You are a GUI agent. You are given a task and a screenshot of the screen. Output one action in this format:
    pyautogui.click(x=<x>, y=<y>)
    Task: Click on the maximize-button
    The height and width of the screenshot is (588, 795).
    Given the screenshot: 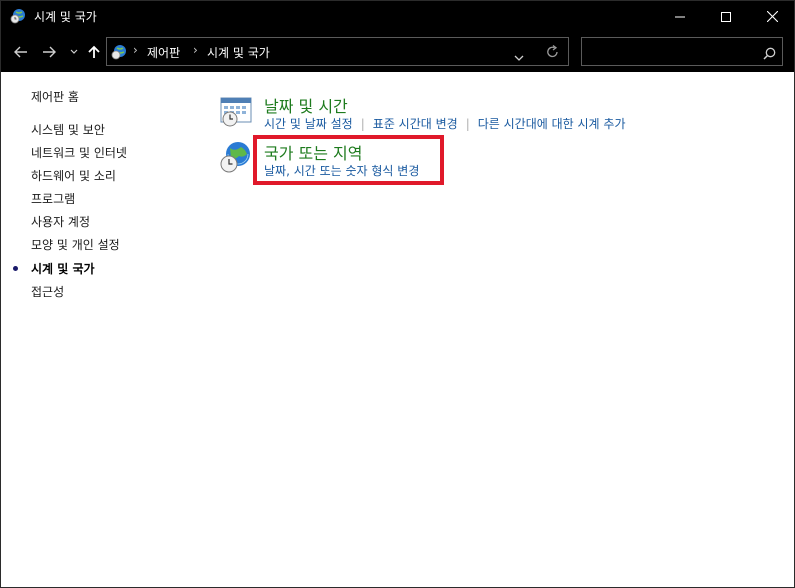 What is the action you would take?
    pyautogui.click(x=726, y=16)
    